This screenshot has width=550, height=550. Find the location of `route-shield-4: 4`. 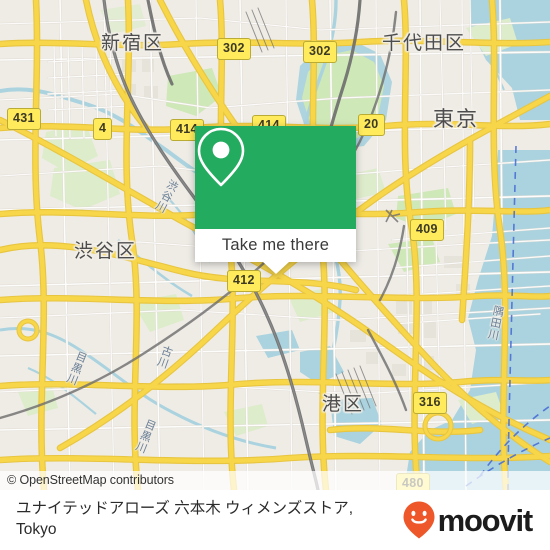

route-shield-4: 4 is located at coordinates (103, 129).